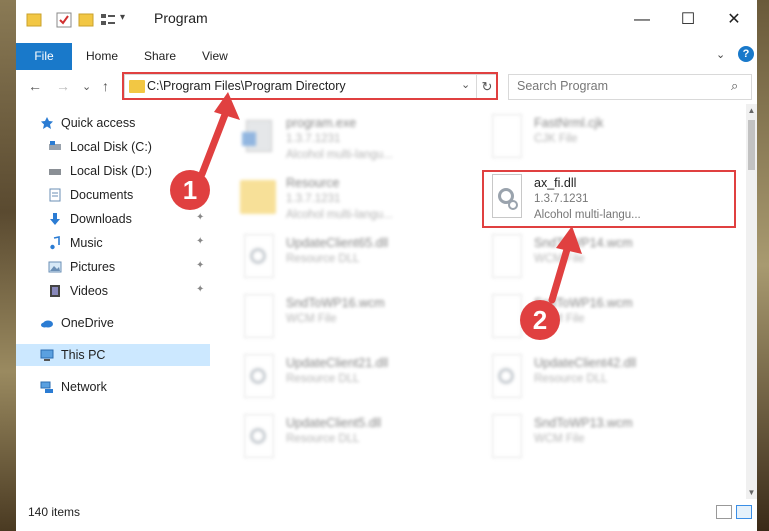 Image resolution: width=769 pixels, height=531 pixels. What do you see at coordinates (8, 265) in the screenshot?
I see `desktop-background-left` at bounding box center [8, 265].